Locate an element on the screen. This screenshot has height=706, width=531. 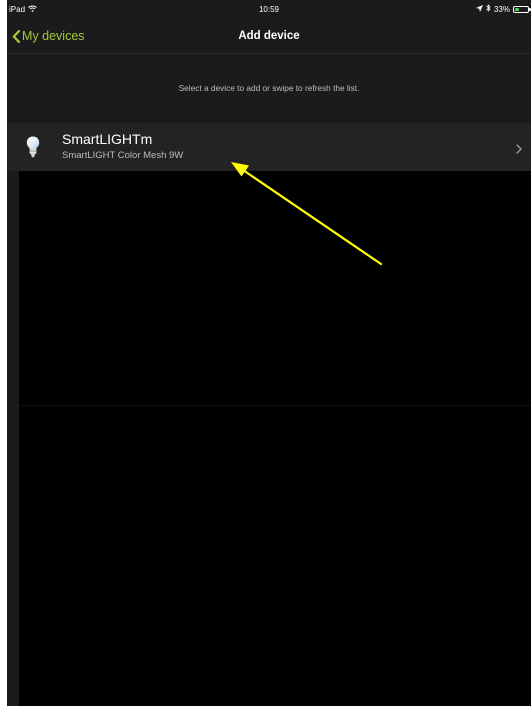
device-list-item: SmartLIGHTm SmartLIGHT Color Mesh 9W is located at coordinates (269, 147).